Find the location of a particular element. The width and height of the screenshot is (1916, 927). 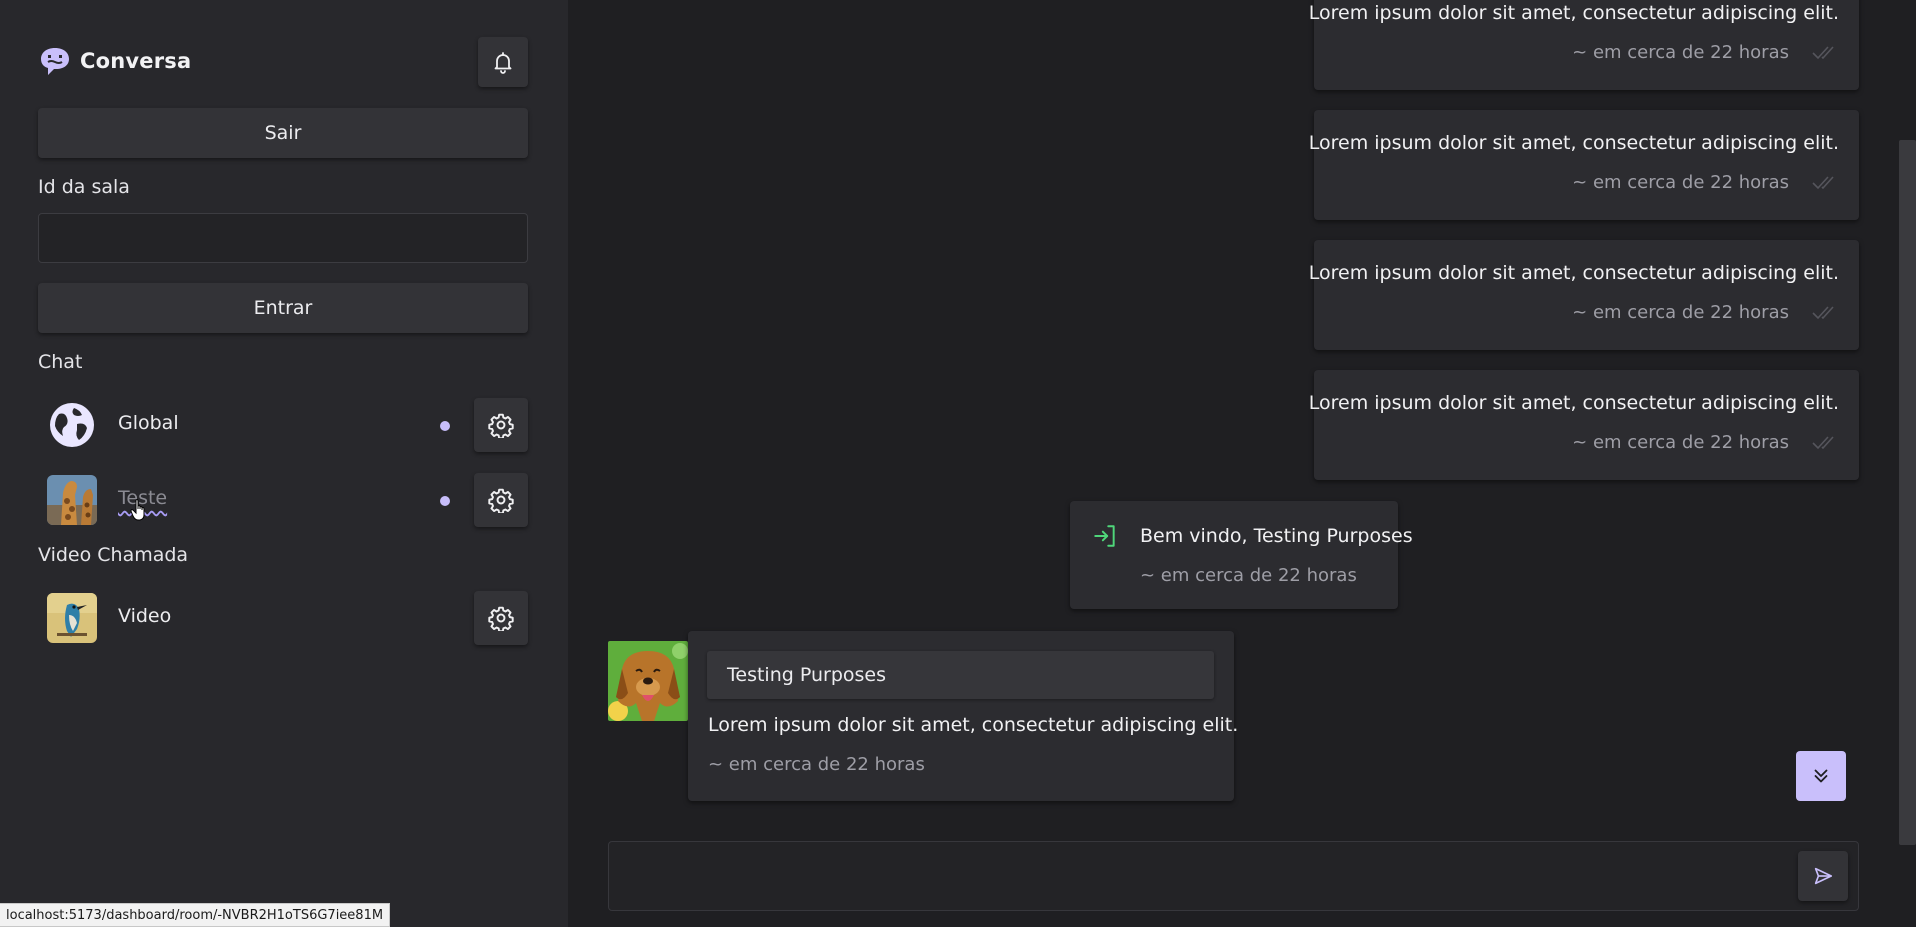

scroll-to-bottom-button is located at coordinates (1821, 776).